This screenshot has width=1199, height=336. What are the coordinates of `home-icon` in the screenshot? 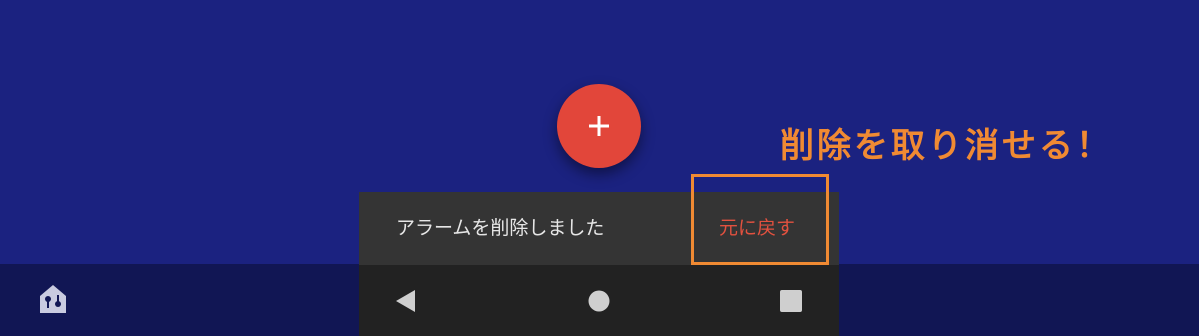 It's located at (53, 299).